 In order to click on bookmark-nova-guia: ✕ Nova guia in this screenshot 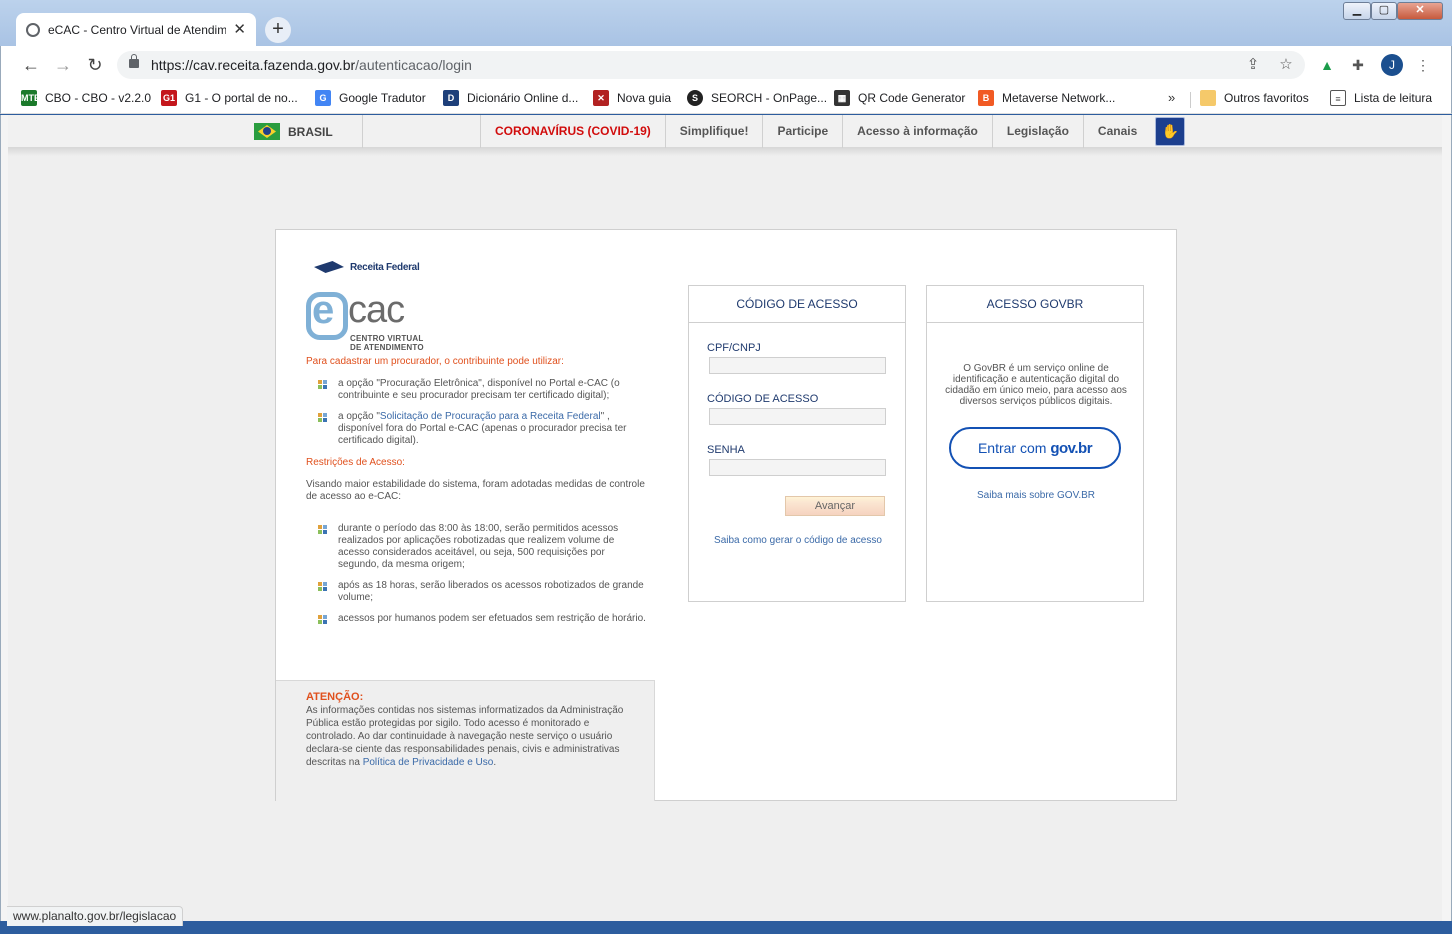, I will do `click(632, 98)`.